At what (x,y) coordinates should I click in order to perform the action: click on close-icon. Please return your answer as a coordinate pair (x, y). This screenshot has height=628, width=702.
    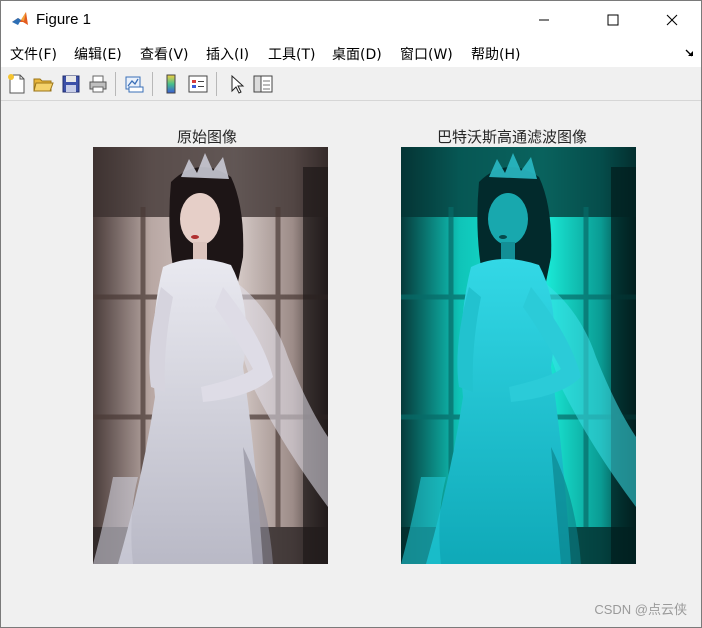
    Looking at the image, I should click on (672, 20).